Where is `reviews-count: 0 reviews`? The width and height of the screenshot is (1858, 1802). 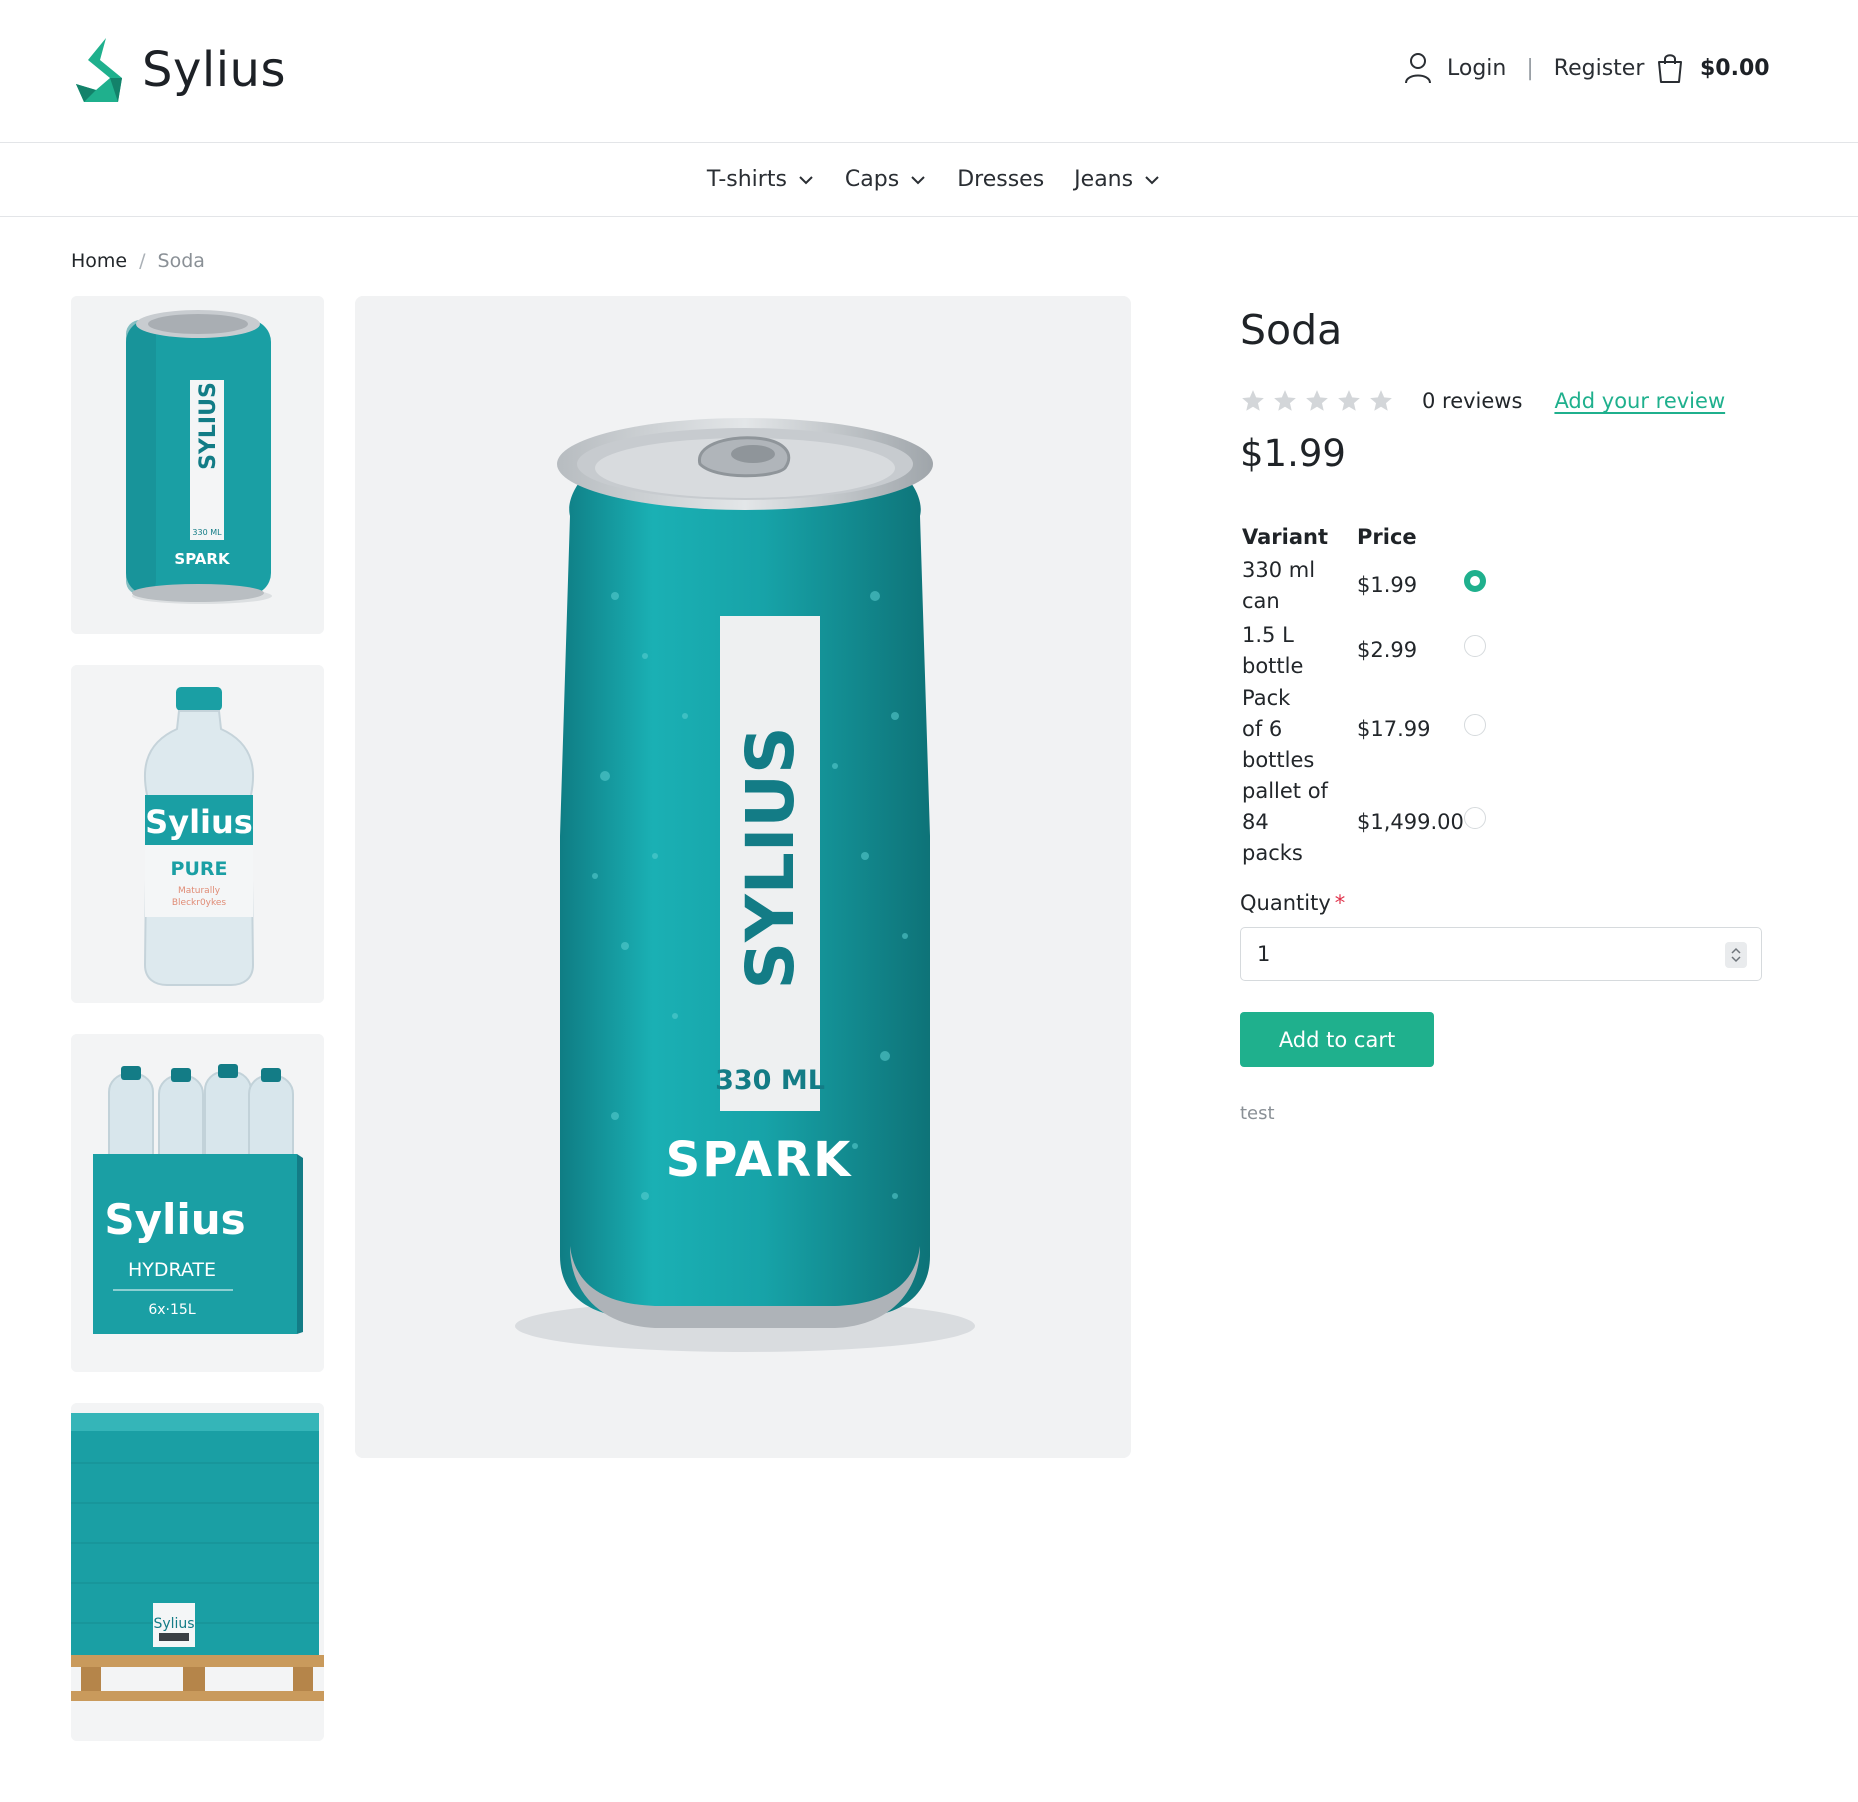
reviews-count: 0 reviews is located at coordinates (1472, 401).